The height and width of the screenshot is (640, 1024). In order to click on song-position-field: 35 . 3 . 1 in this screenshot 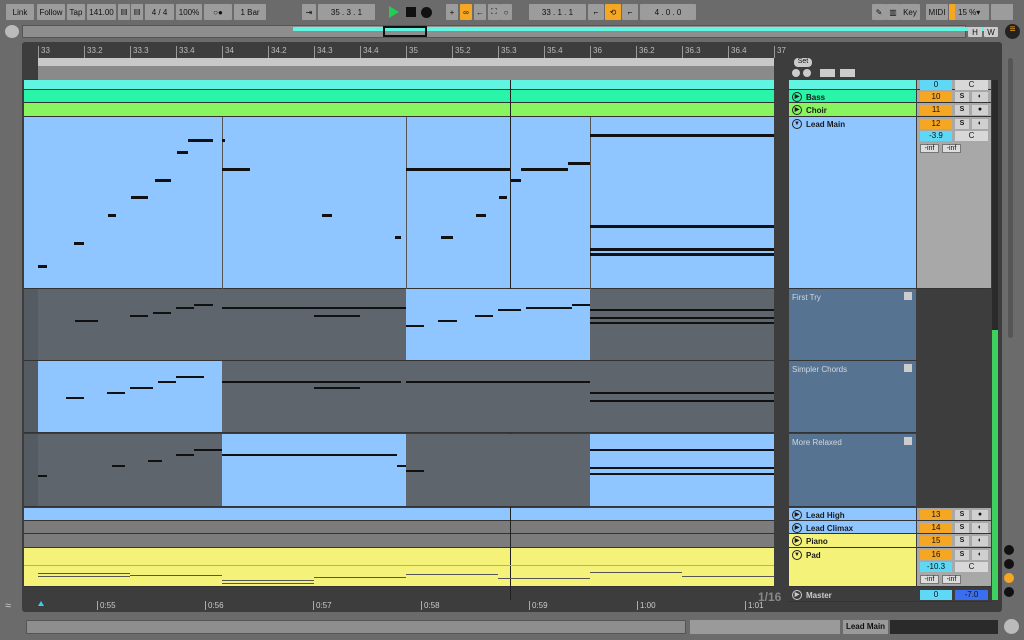, I will do `click(346, 12)`.